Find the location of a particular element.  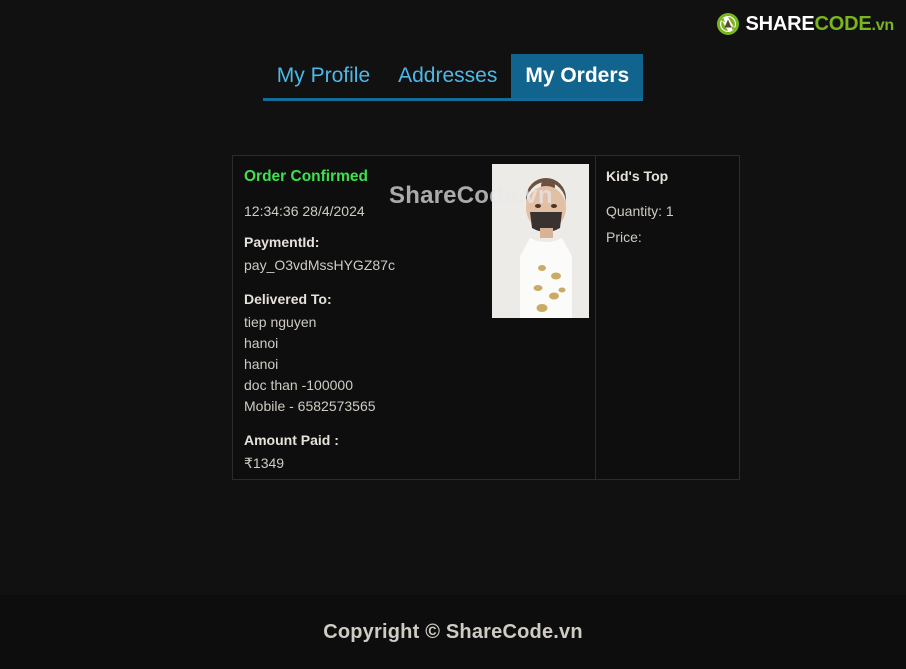

logo-code-text: CODE is located at coordinates (843, 24).